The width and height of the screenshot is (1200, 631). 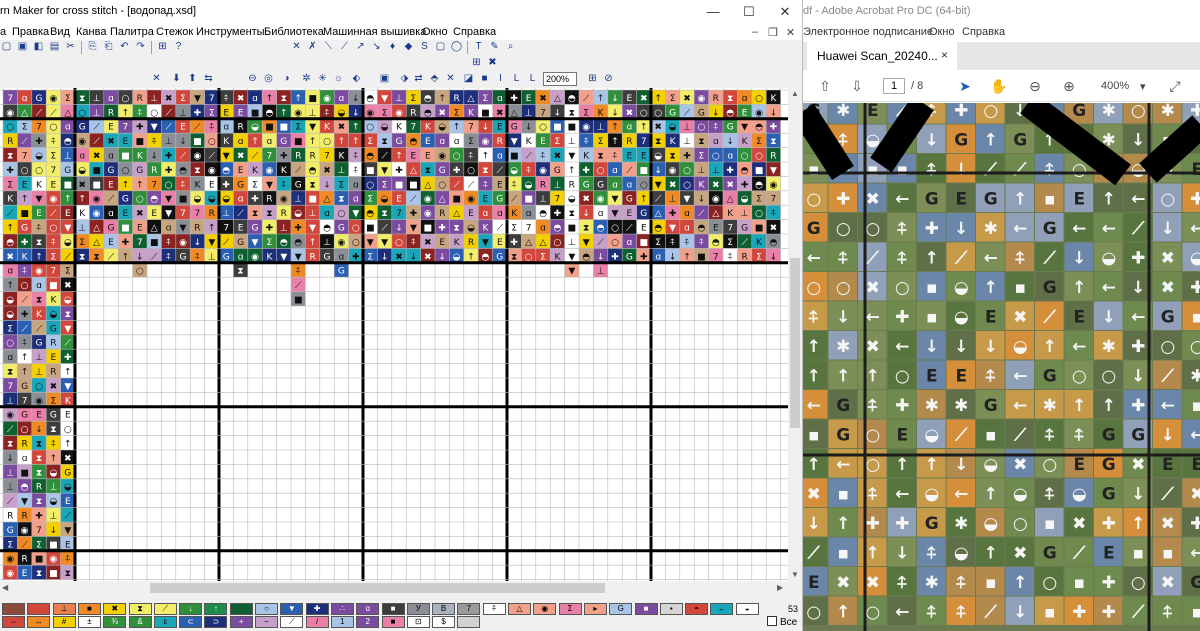 What do you see at coordinates (1175, 86) in the screenshot?
I see `fit-page-icon: ⤢` at bounding box center [1175, 86].